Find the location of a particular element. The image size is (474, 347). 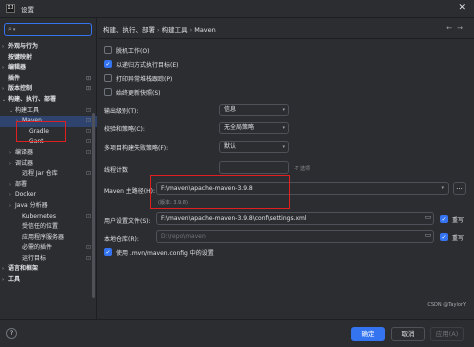

user-settings-override-checkbox: ✓ is located at coordinates (444, 219).